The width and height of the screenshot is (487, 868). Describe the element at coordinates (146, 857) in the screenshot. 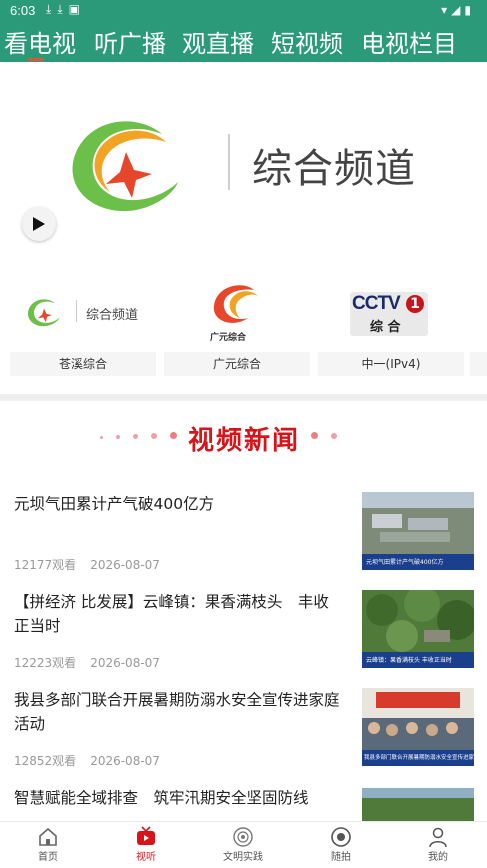

I see `tab-label: 视听` at that location.